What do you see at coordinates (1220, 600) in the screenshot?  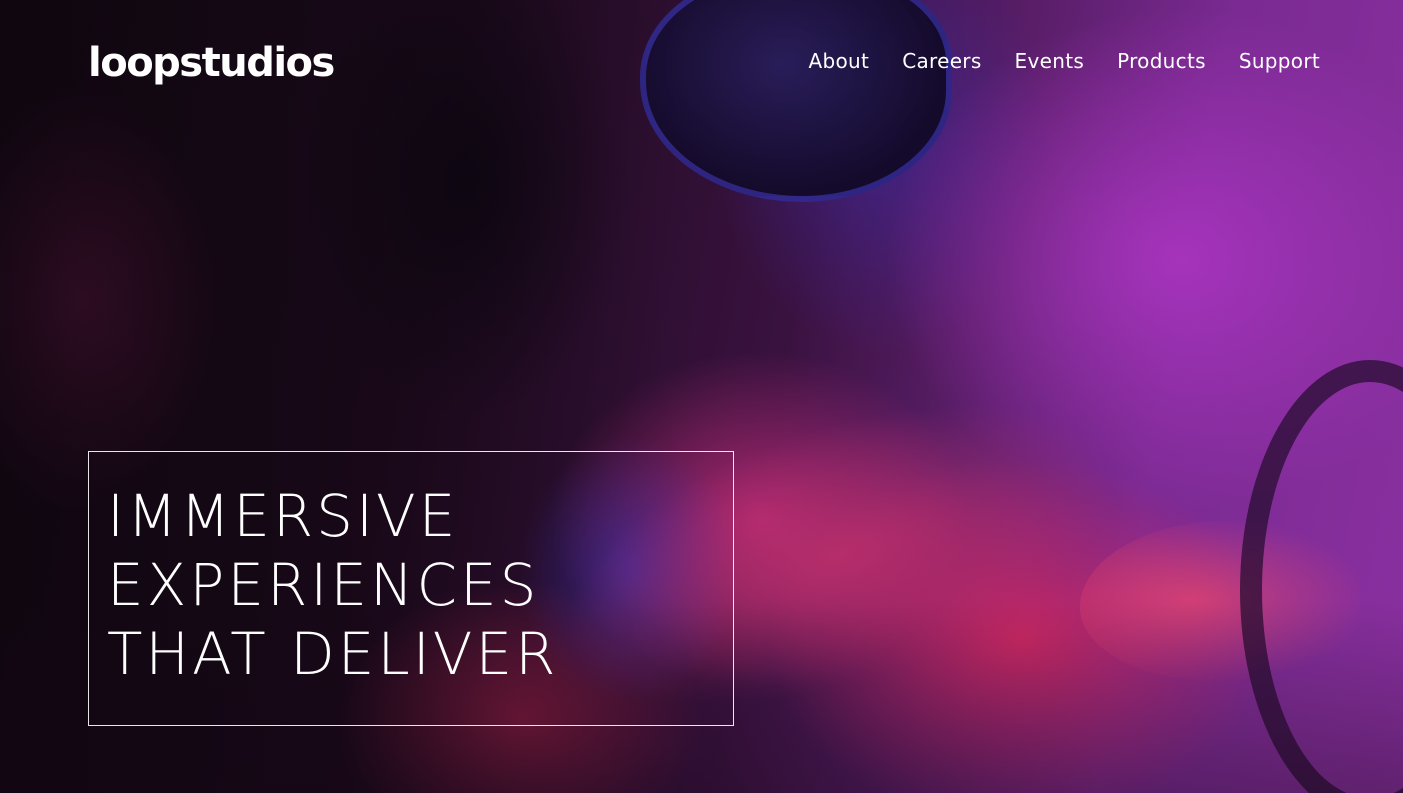 I see `hero-background-hand` at bounding box center [1220, 600].